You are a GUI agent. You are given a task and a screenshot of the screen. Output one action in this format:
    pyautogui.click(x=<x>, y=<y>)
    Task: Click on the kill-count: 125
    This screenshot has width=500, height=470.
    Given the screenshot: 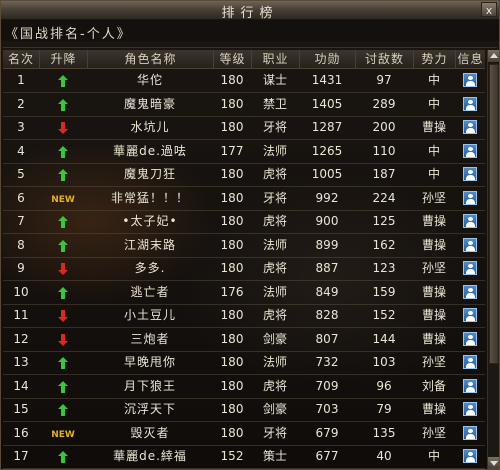 What is the action you would take?
    pyautogui.click(x=384, y=221)
    